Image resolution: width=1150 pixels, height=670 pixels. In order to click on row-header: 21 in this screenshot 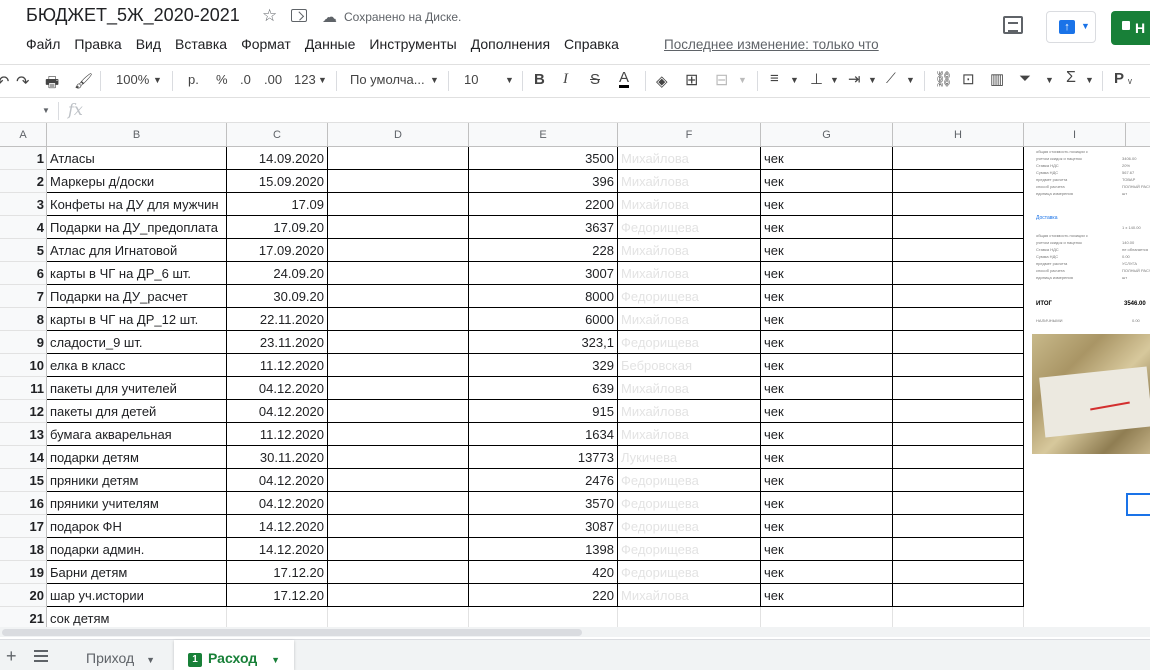, I will do `click(23, 617)`.